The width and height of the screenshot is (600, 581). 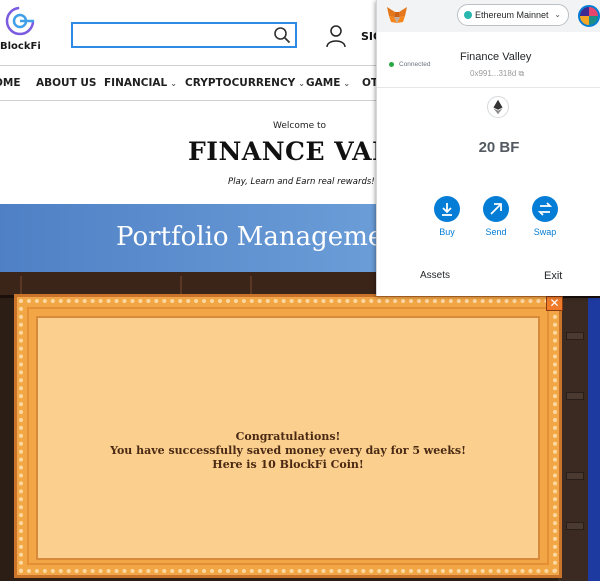 What do you see at coordinates (328, 83) in the screenshot?
I see `nav-item-game: GAME ⌄` at bounding box center [328, 83].